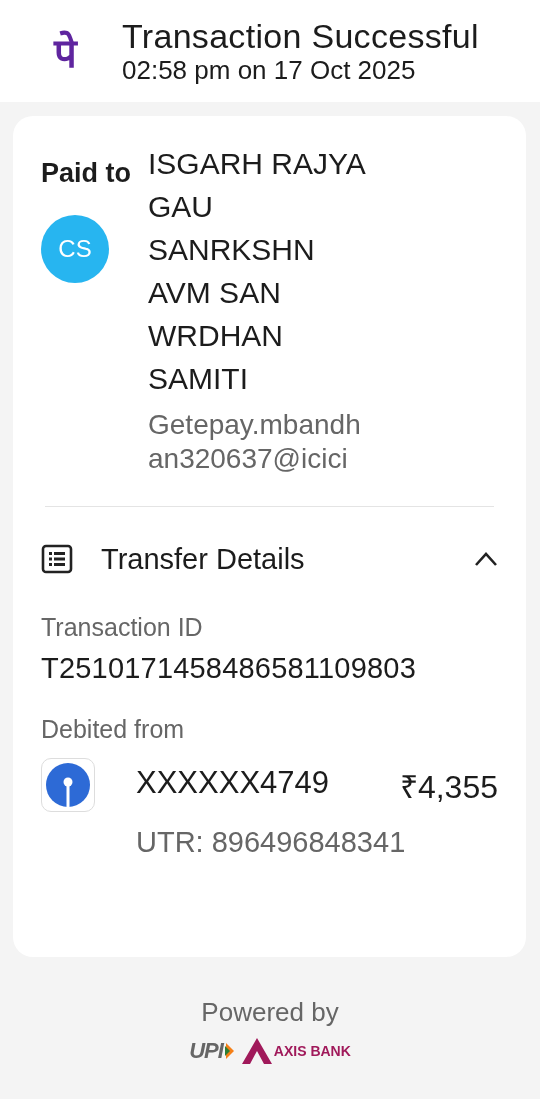 Image resolution: width=540 pixels, height=1099 pixels. I want to click on account-number: XXXXXX4749, so click(233, 783).